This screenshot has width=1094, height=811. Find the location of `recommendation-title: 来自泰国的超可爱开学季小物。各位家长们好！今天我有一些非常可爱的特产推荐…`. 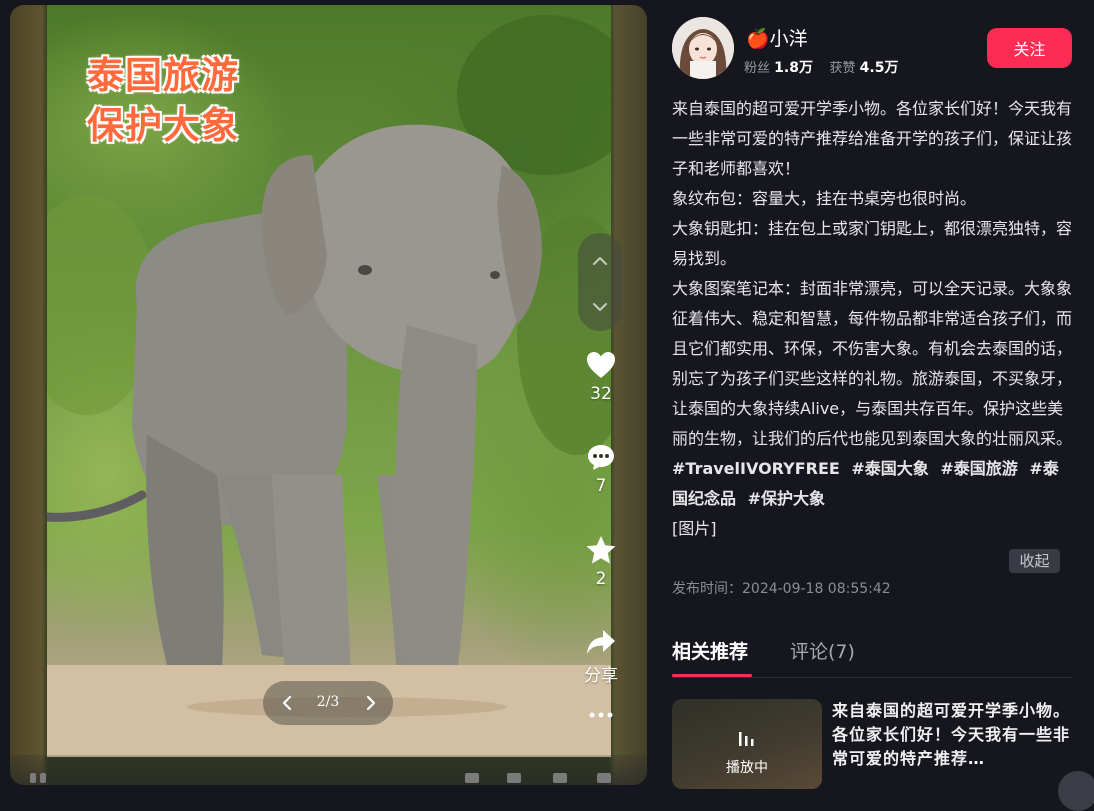

recommendation-title: 来自泰国的超可爱开学季小物。各位家长们好！今天我有一些非常可爱的特产推荐… is located at coordinates (953, 735).